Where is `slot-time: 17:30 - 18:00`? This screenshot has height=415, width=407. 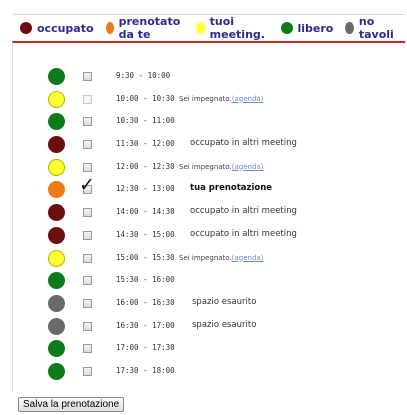
slot-time: 17:30 - 18:00 is located at coordinates (145, 370).